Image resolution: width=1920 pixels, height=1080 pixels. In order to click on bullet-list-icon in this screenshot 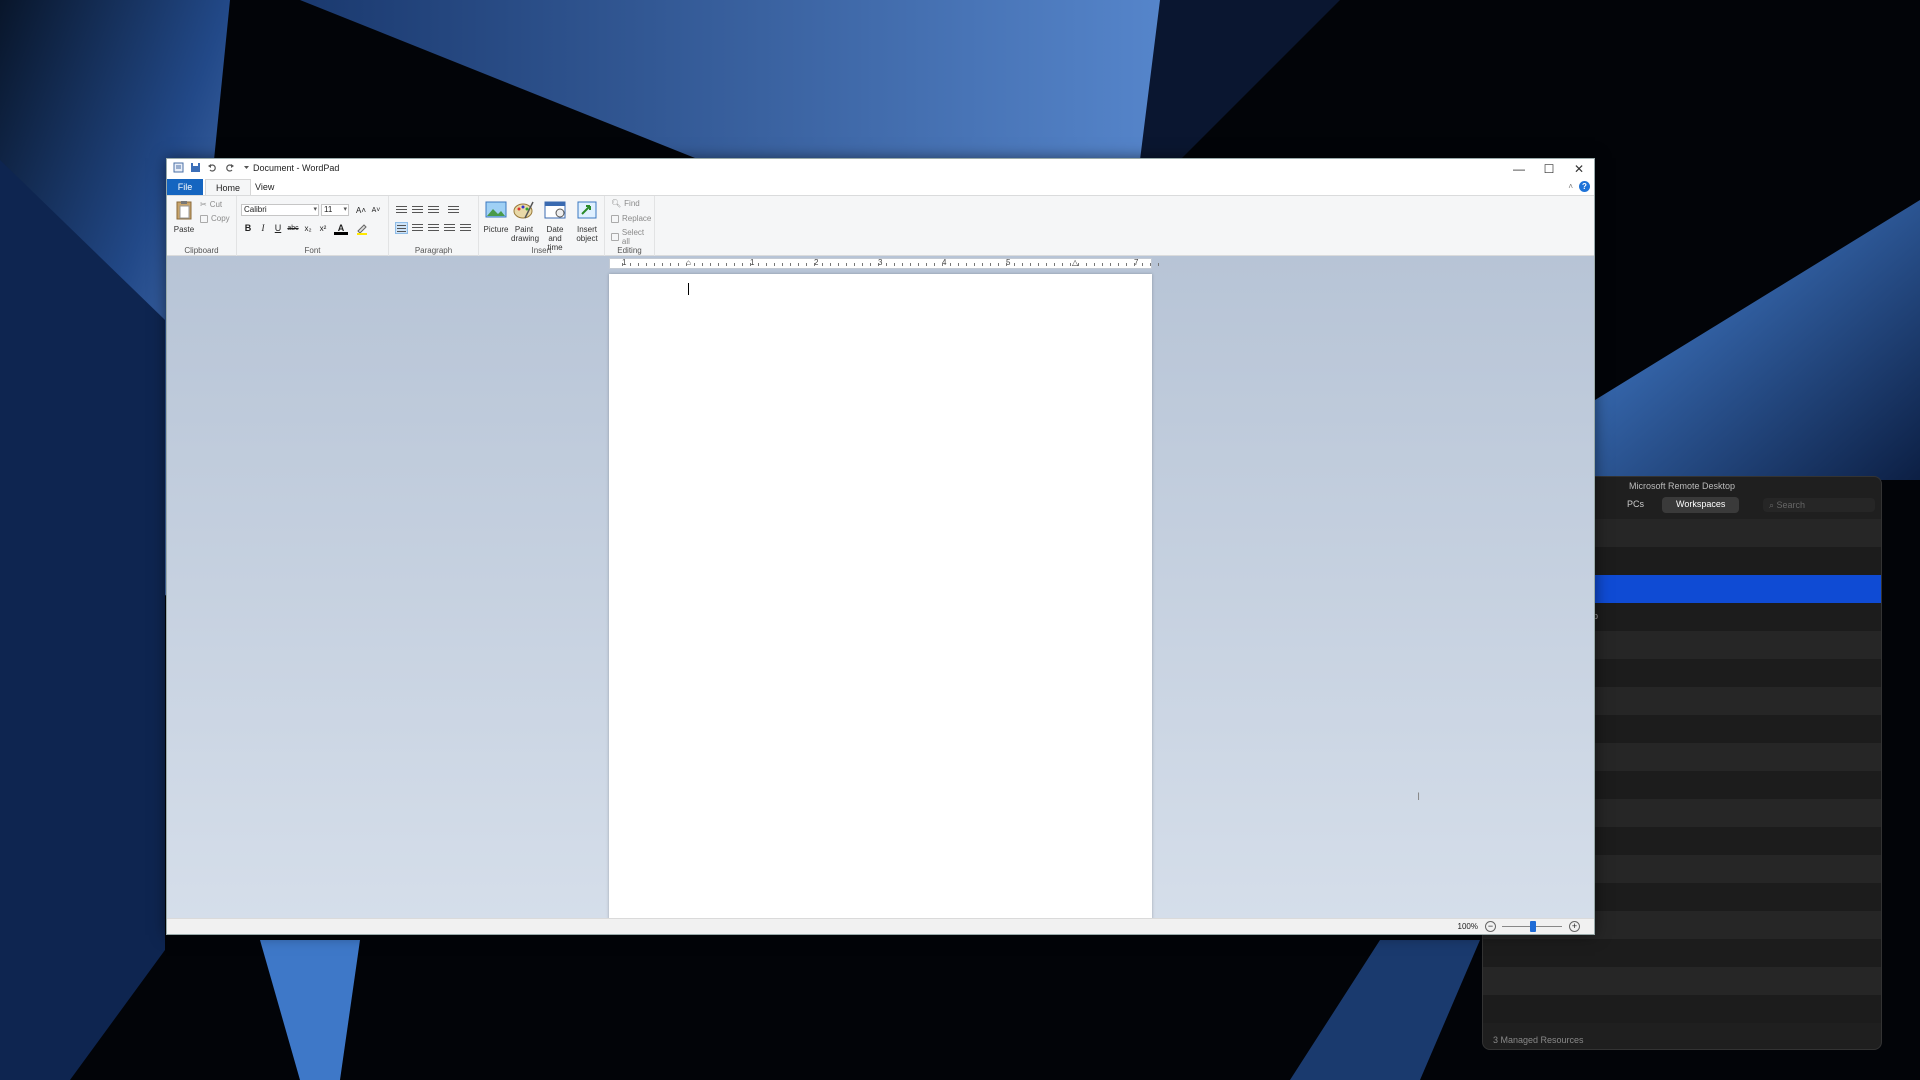, I will do `click(433, 210)`.